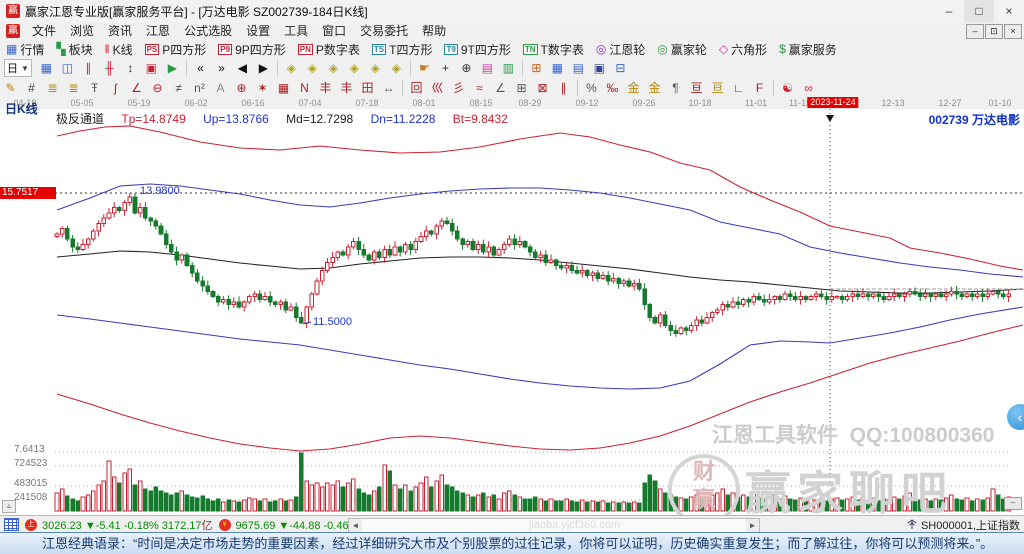 The width and height of the screenshot is (1024, 554). I want to click on sectors-button: ▚ 板块, so click(74, 49).